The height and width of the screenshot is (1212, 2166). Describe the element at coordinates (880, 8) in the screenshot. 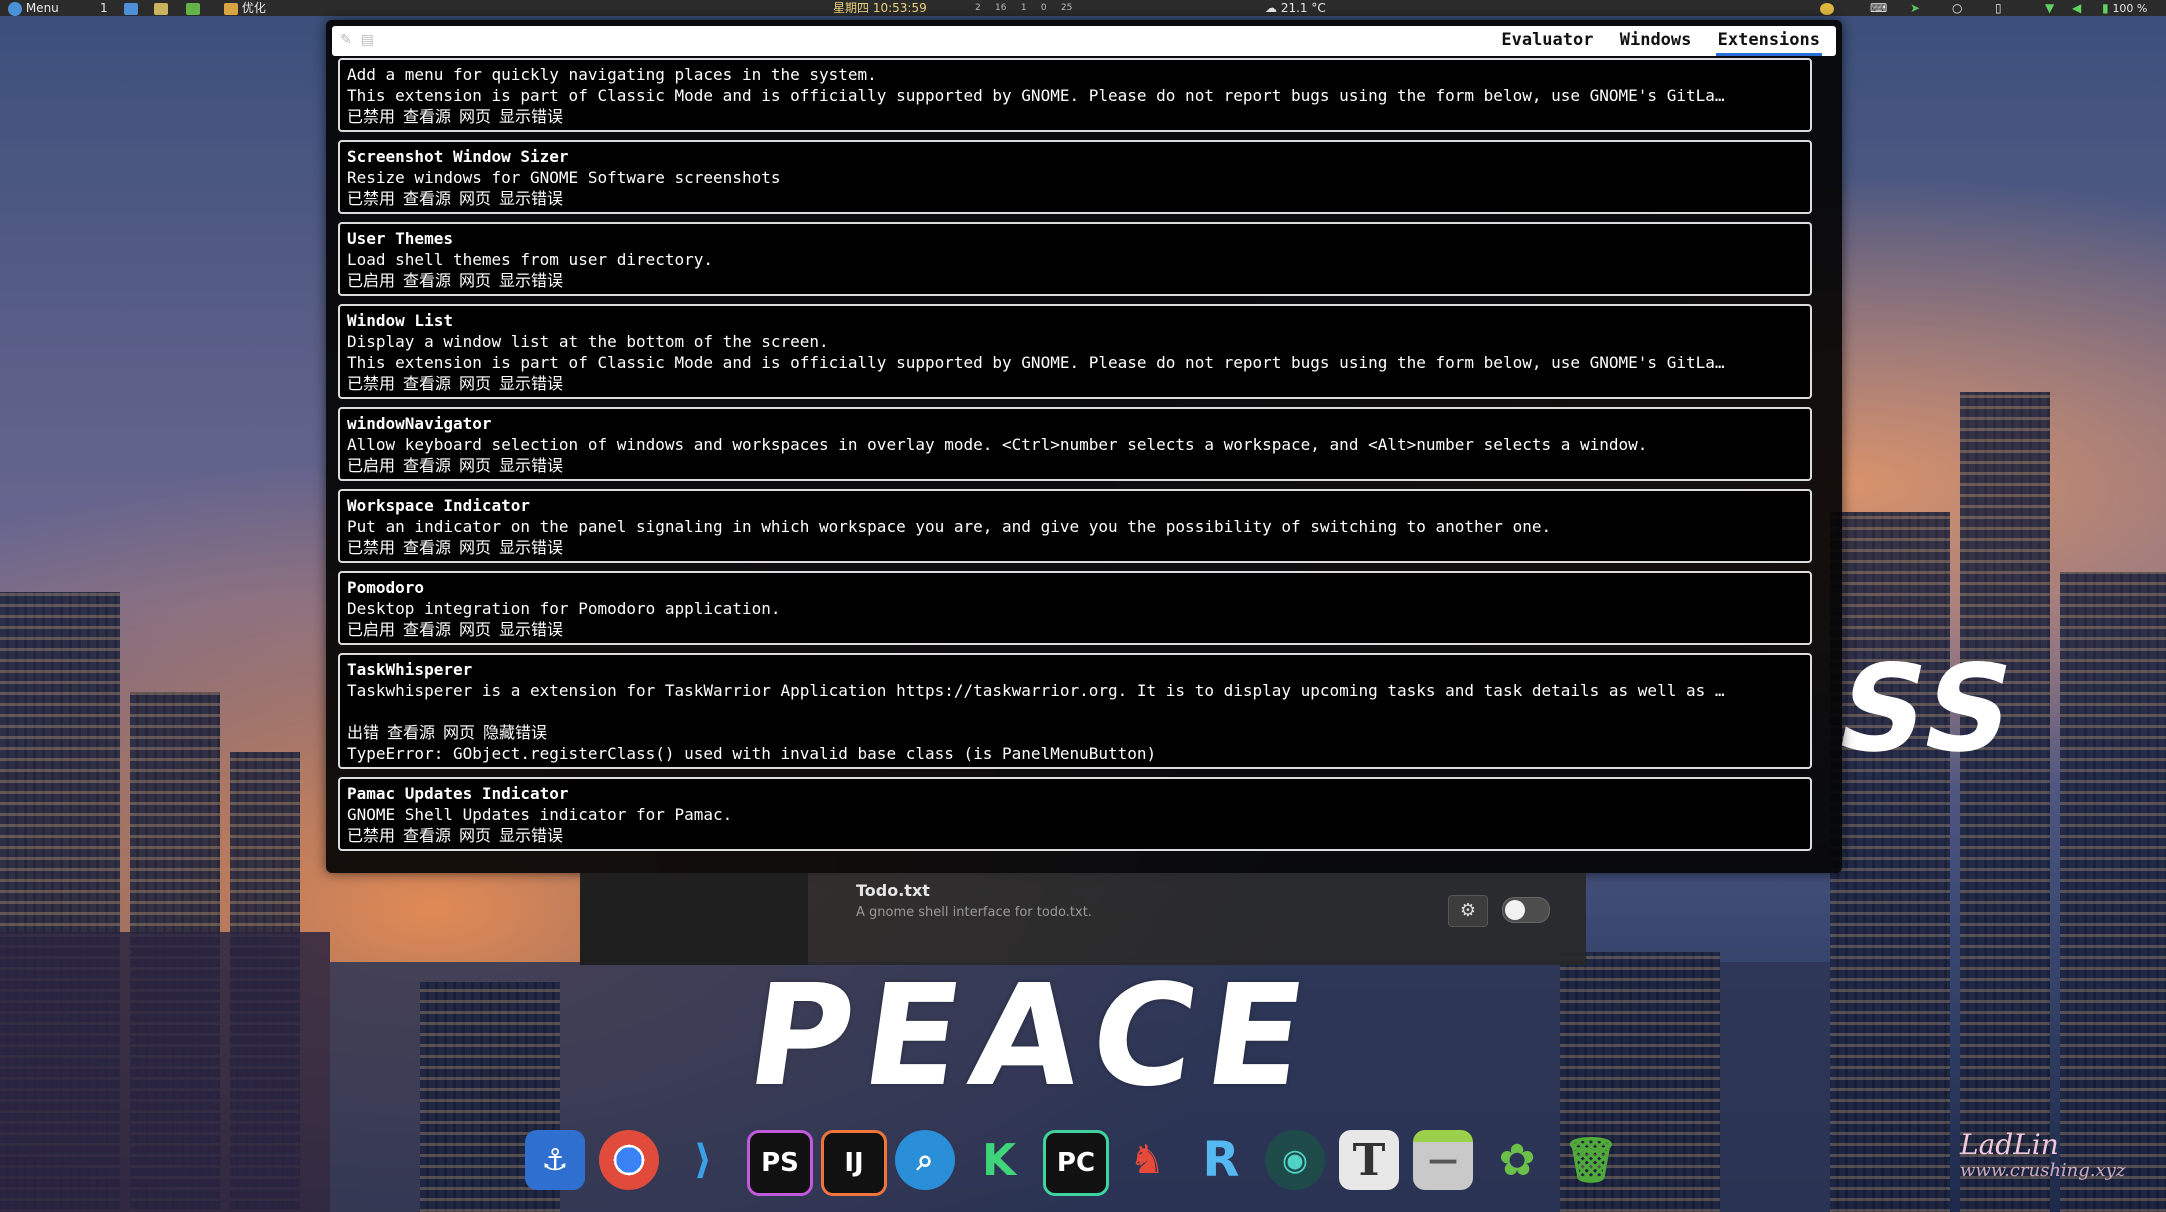

I see `clock: 星期四 10:53:59` at that location.